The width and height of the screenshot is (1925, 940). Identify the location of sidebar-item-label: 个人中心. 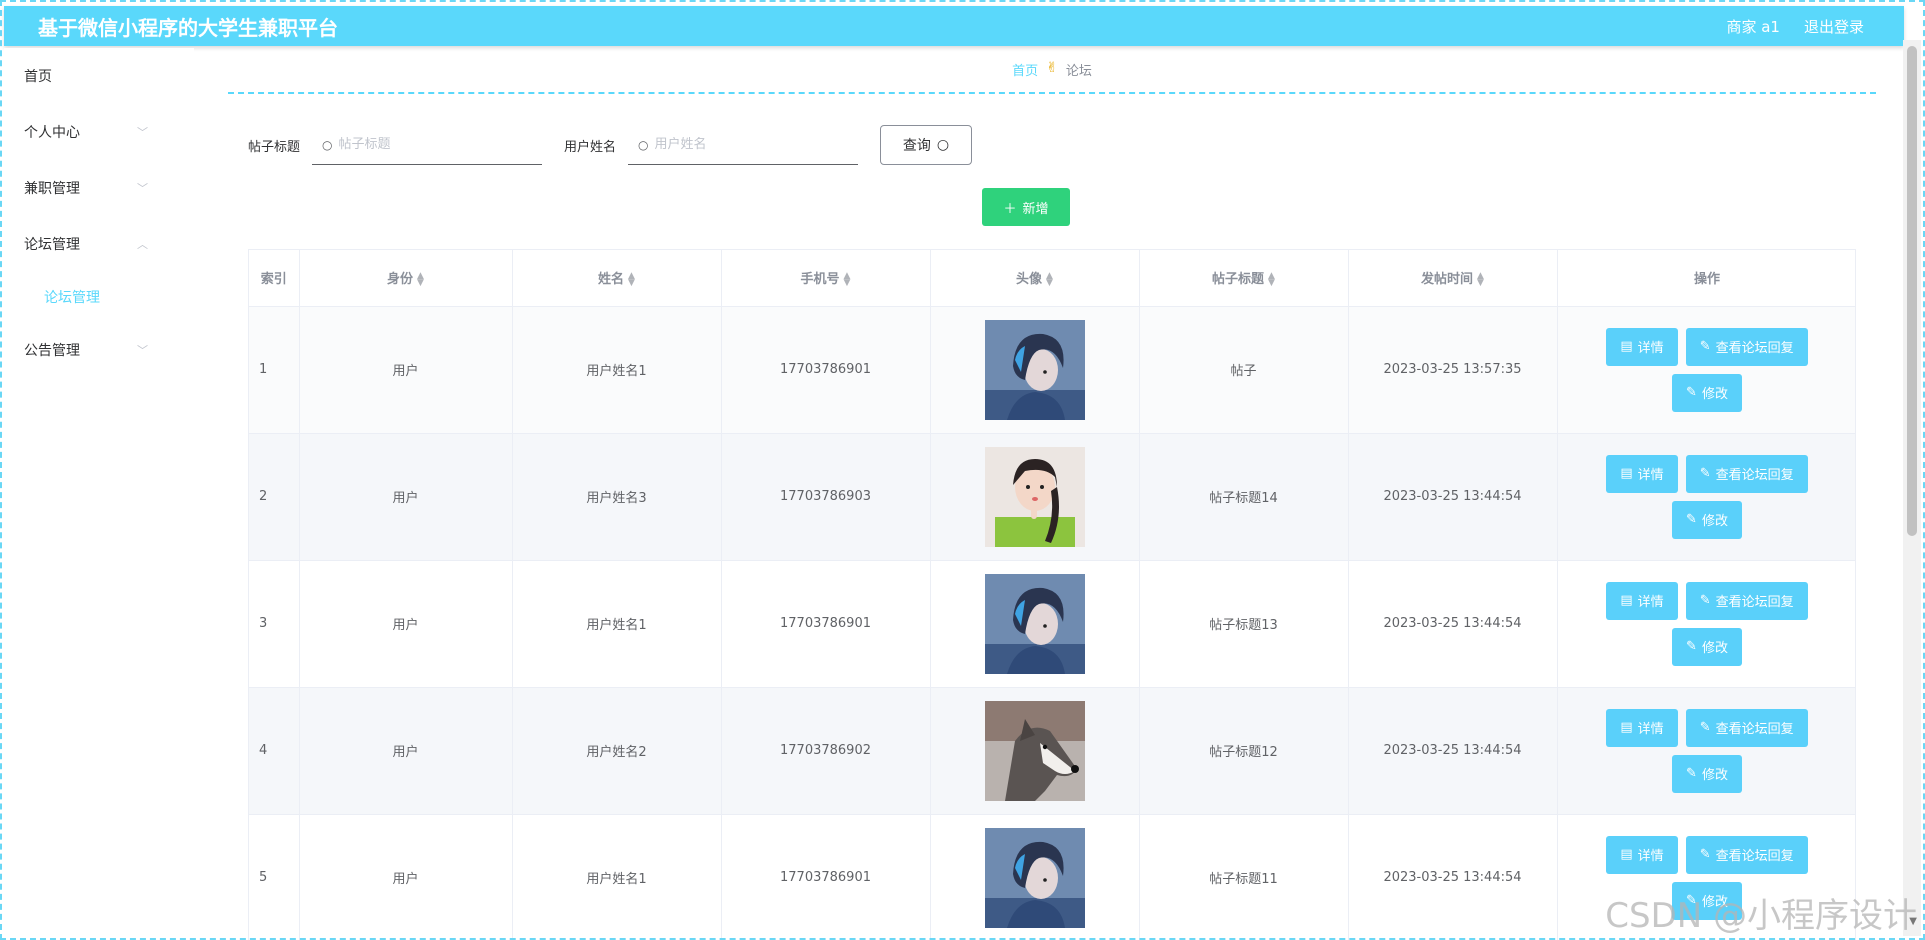
(52, 133).